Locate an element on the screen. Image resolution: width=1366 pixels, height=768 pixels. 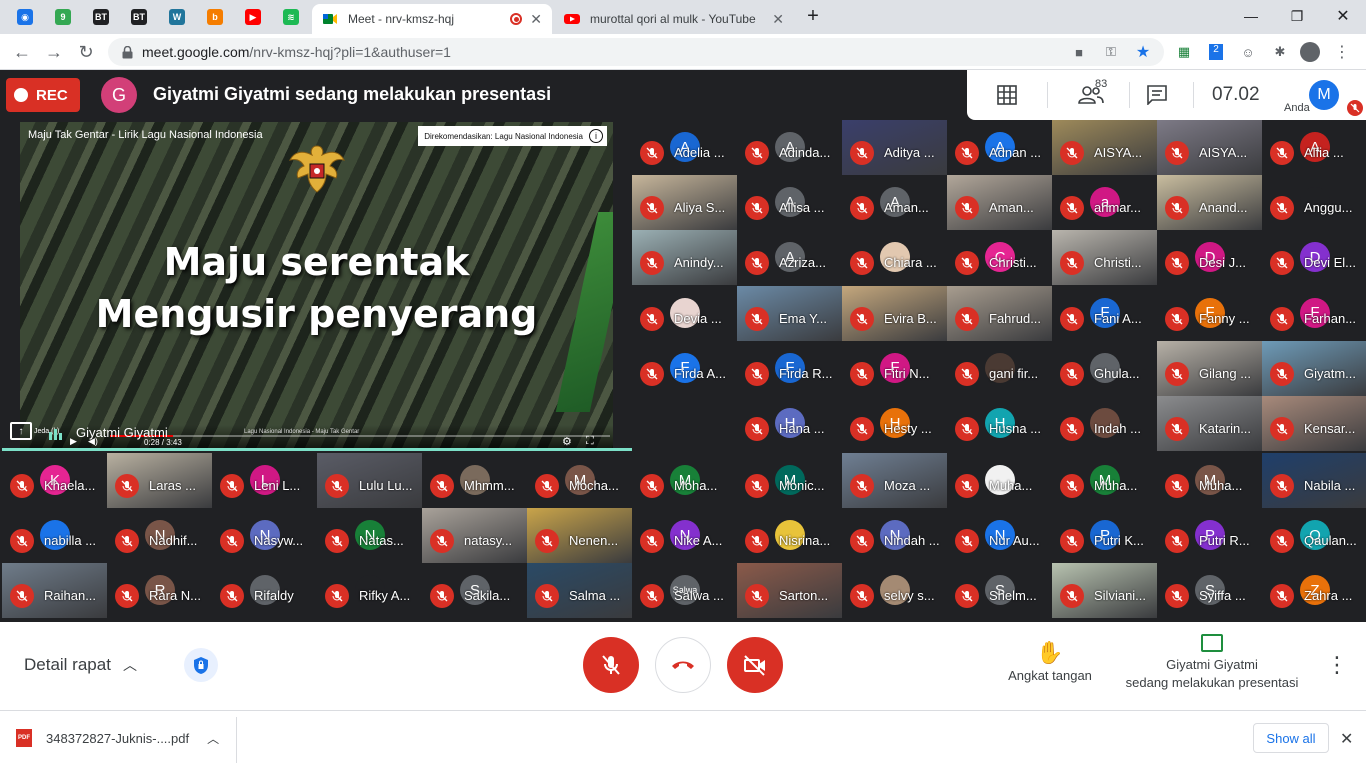
tab-meet: Meet - nrv-kmsz-hqj ✕ is located at coordinates (432, 19).